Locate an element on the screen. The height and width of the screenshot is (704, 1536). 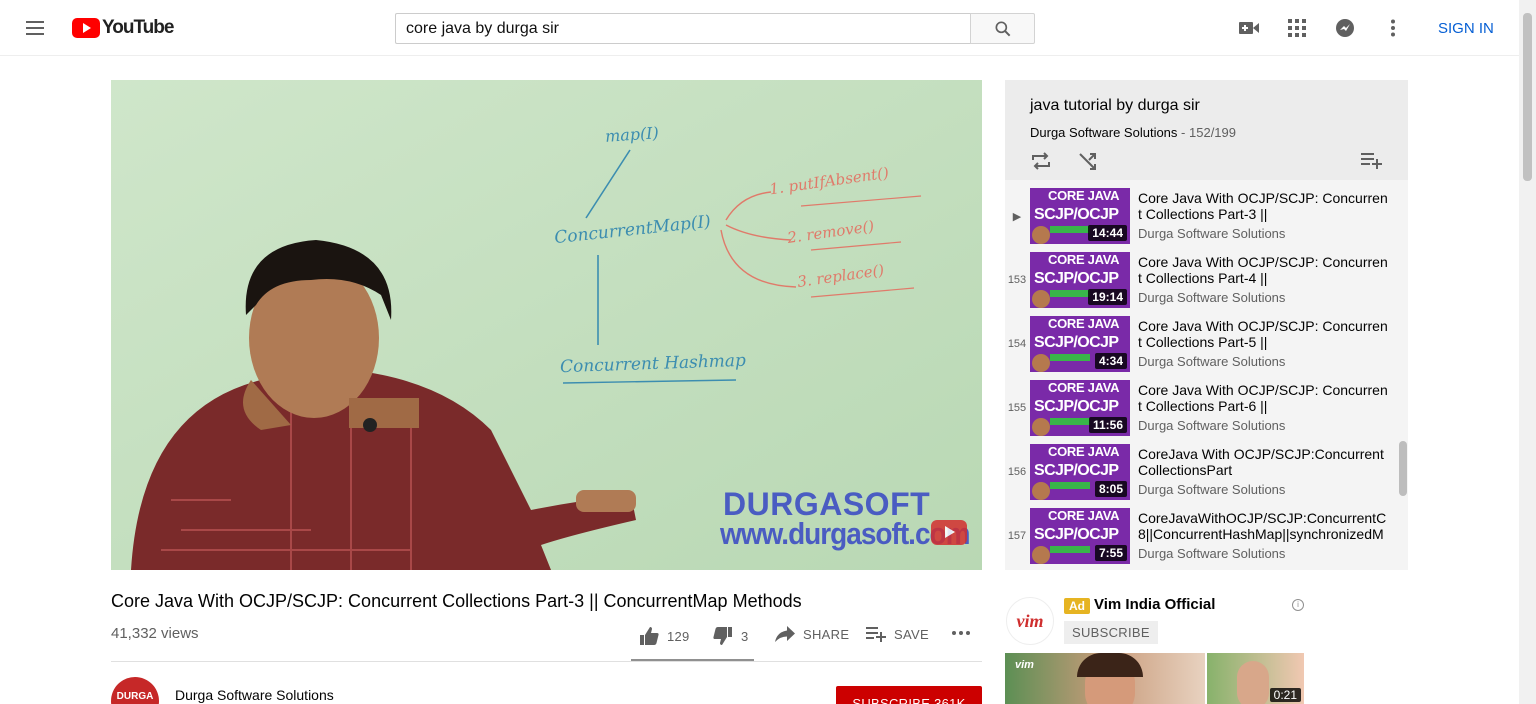
ad-thumbnail-2: 0:21 is located at coordinates (1255, 678).